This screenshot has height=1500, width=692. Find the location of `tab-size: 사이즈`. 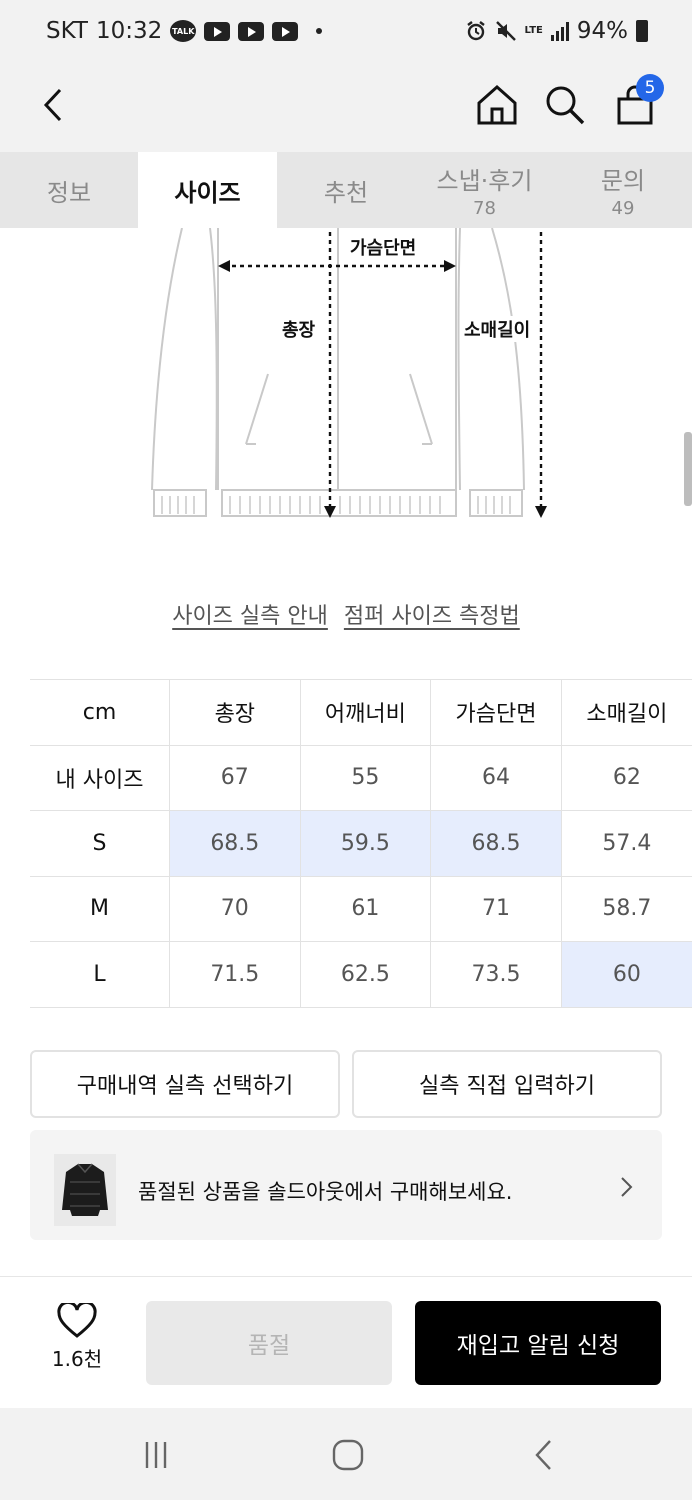

tab-size: 사이즈 is located at coordinates (207, 190).